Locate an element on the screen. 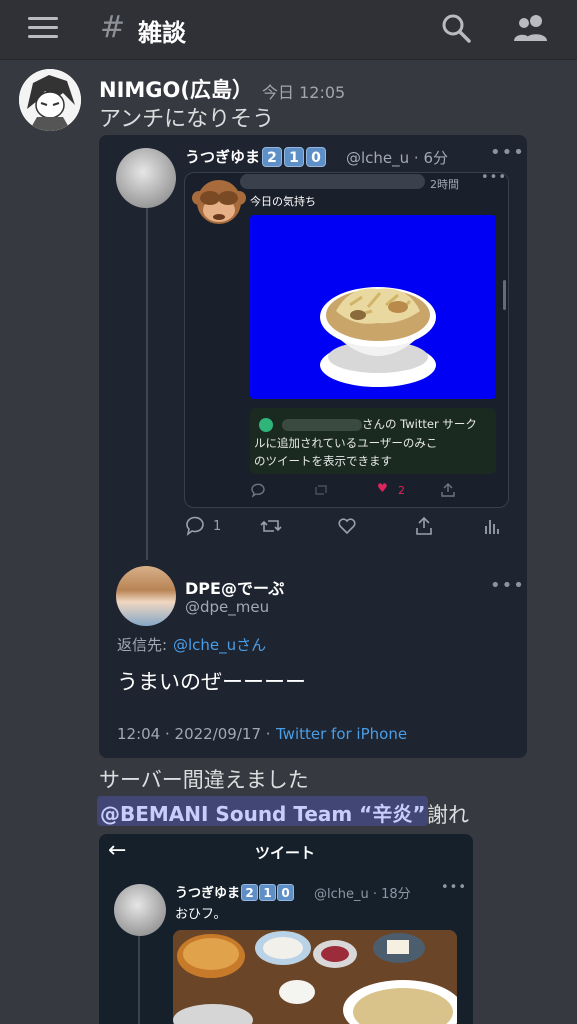  reply-source-link: Twitter for iPhone is located at coordinates (341, 734).